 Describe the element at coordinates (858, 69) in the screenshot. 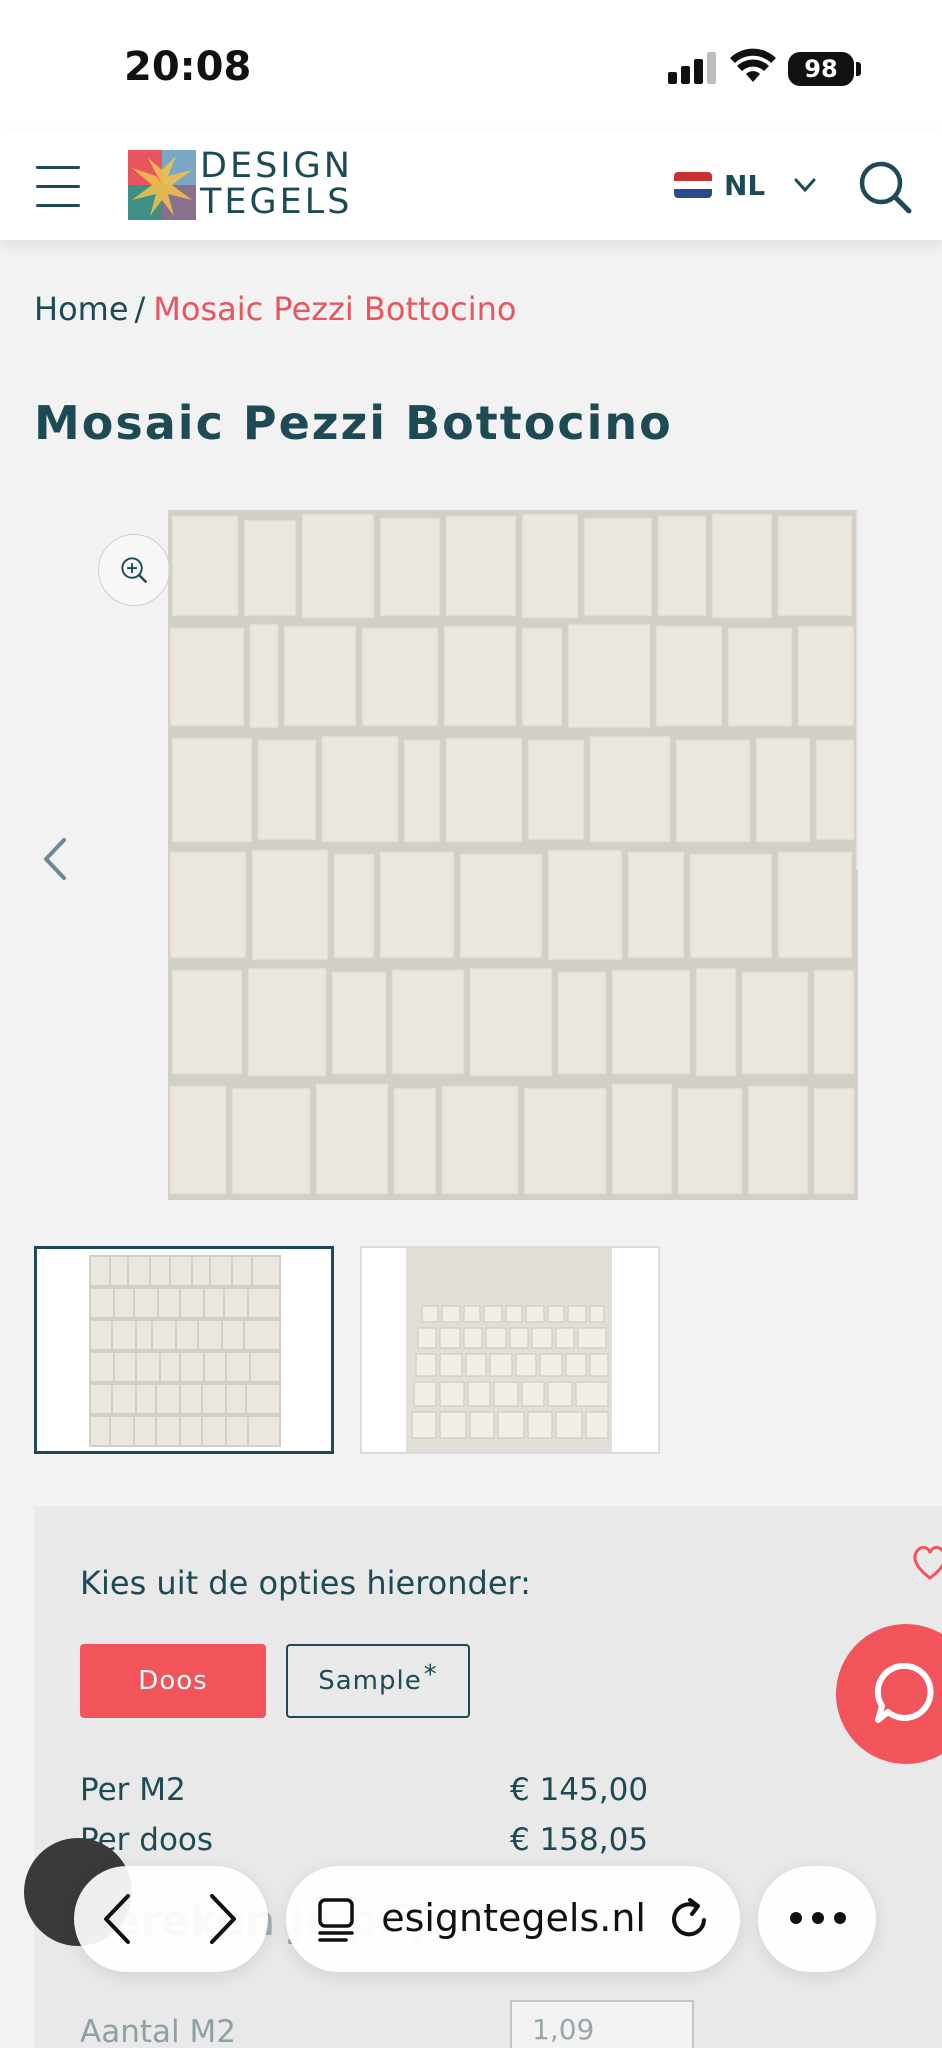

I see `battery-tip` at that location.